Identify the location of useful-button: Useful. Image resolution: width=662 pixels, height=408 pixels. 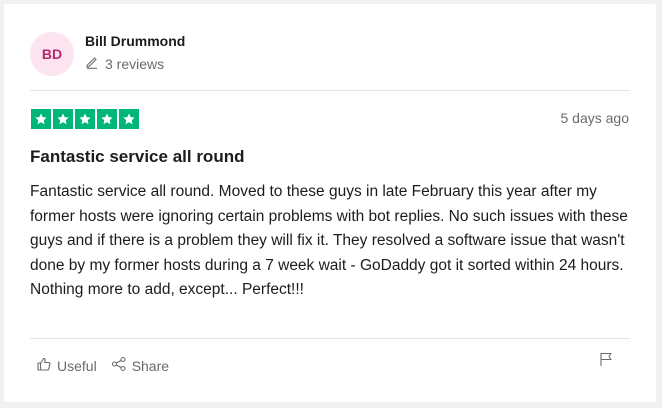
(66, 365).